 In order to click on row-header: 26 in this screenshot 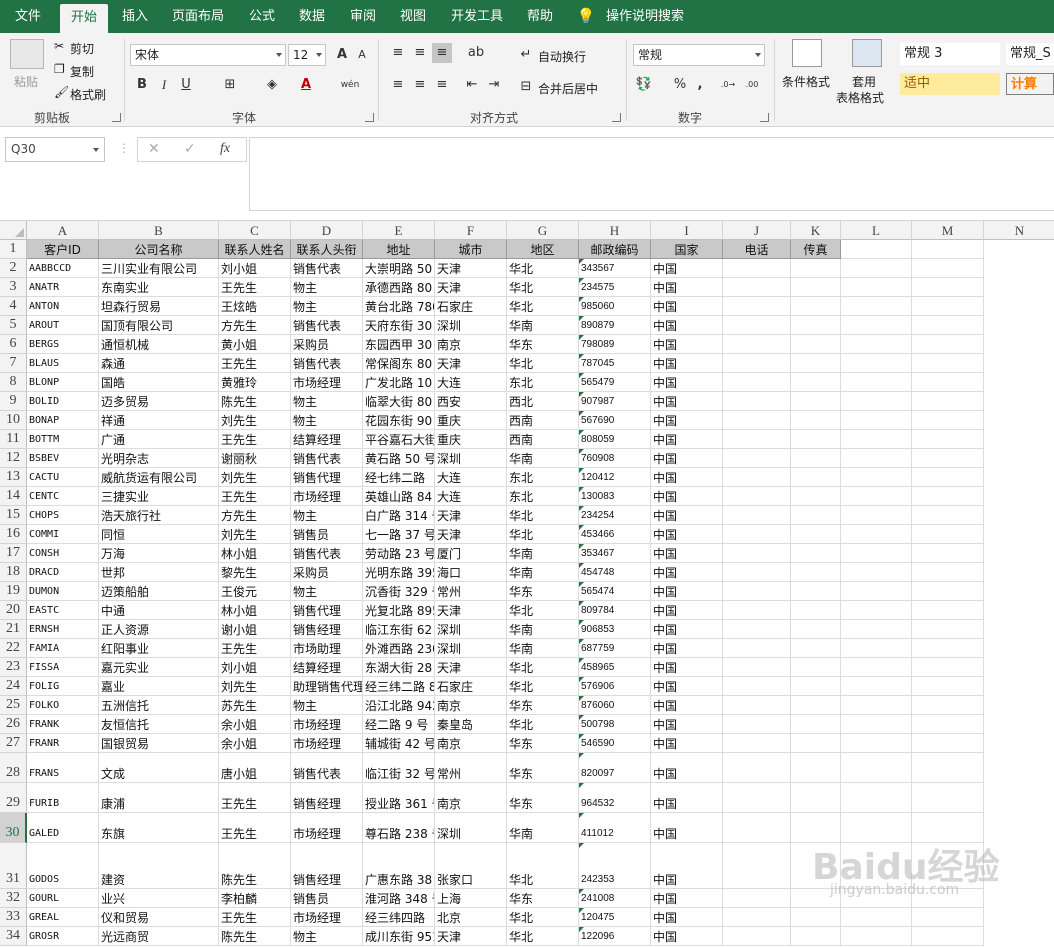, I will do `click(13, 724)`.